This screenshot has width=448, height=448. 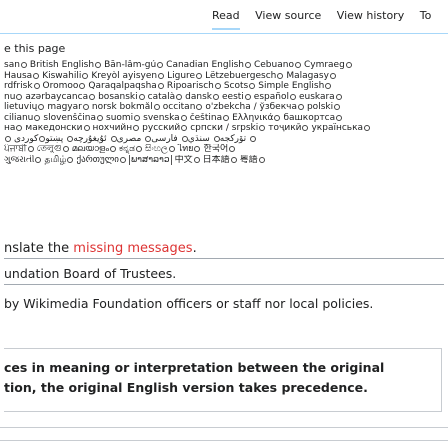 What do you see at coordinates (165, 118) in the screenshot?
I see `language-option: svenska` at bounding box center [165, 118].